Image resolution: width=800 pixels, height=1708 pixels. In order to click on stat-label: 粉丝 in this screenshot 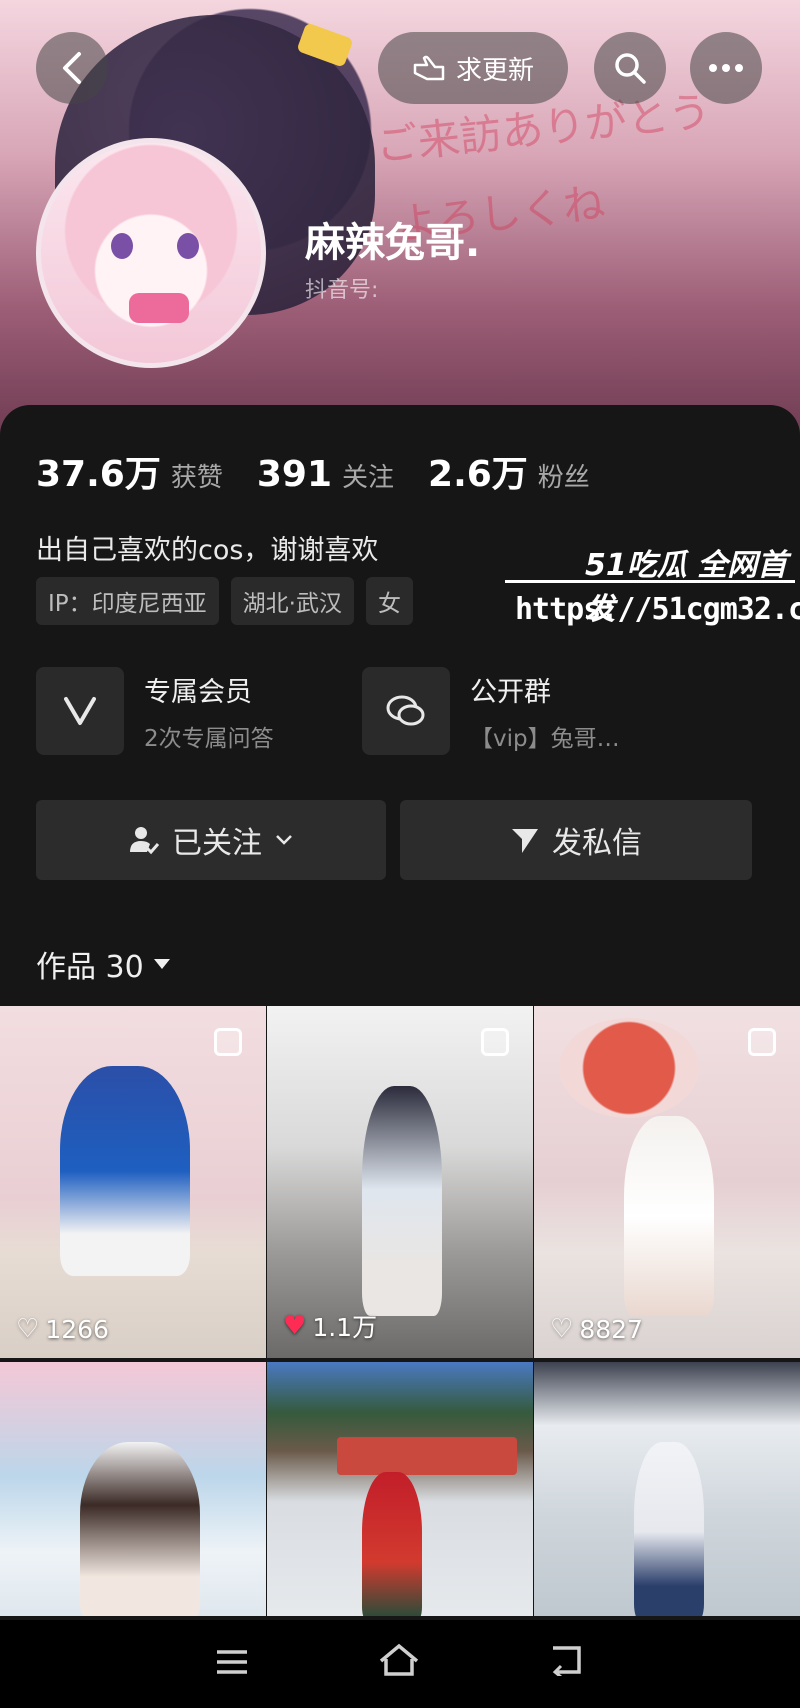, I will do `click(563, 478)`.